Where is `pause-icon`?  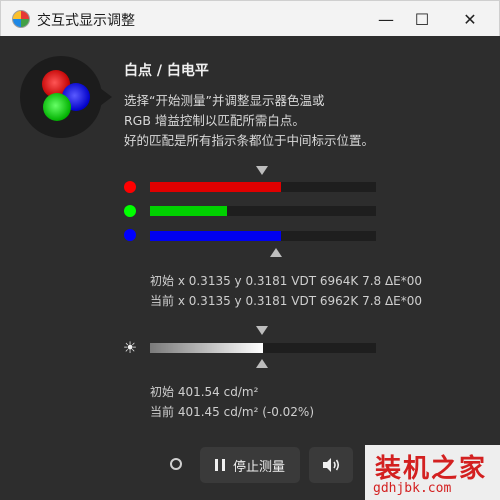
pause-icon is located at coordinates (219, 465).